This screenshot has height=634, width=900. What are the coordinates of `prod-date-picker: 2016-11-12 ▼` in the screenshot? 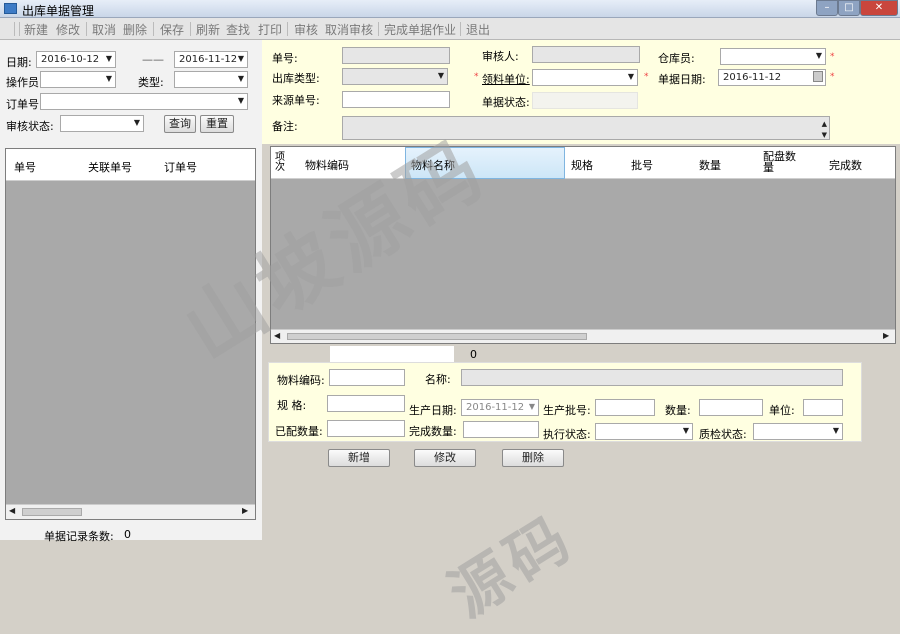 It's located at (500, 407).